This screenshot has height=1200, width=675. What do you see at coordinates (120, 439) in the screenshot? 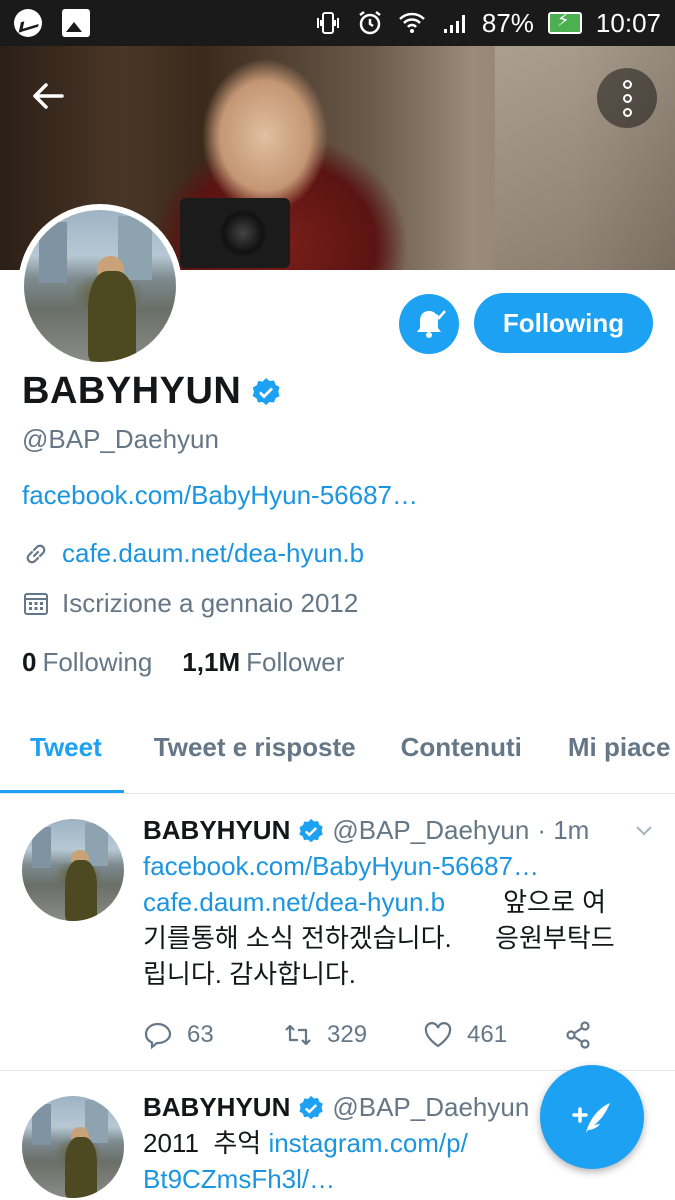
I see `profile-handle: @BAP_Daehyun` at bounding box center [120, 439].